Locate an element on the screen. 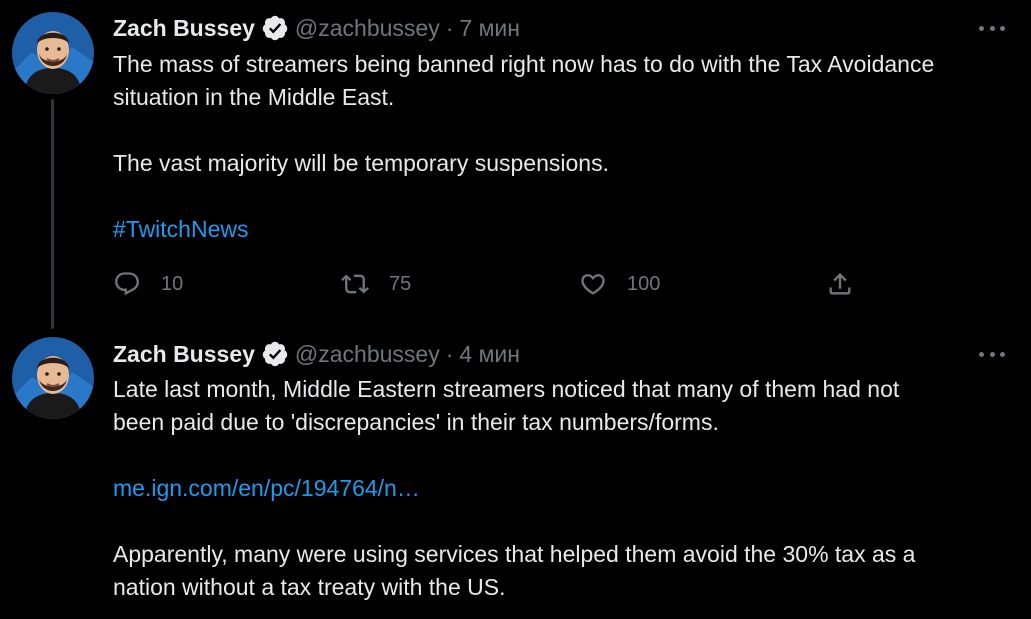  timestamp: 4 мин is located at coordinates (489, 354).